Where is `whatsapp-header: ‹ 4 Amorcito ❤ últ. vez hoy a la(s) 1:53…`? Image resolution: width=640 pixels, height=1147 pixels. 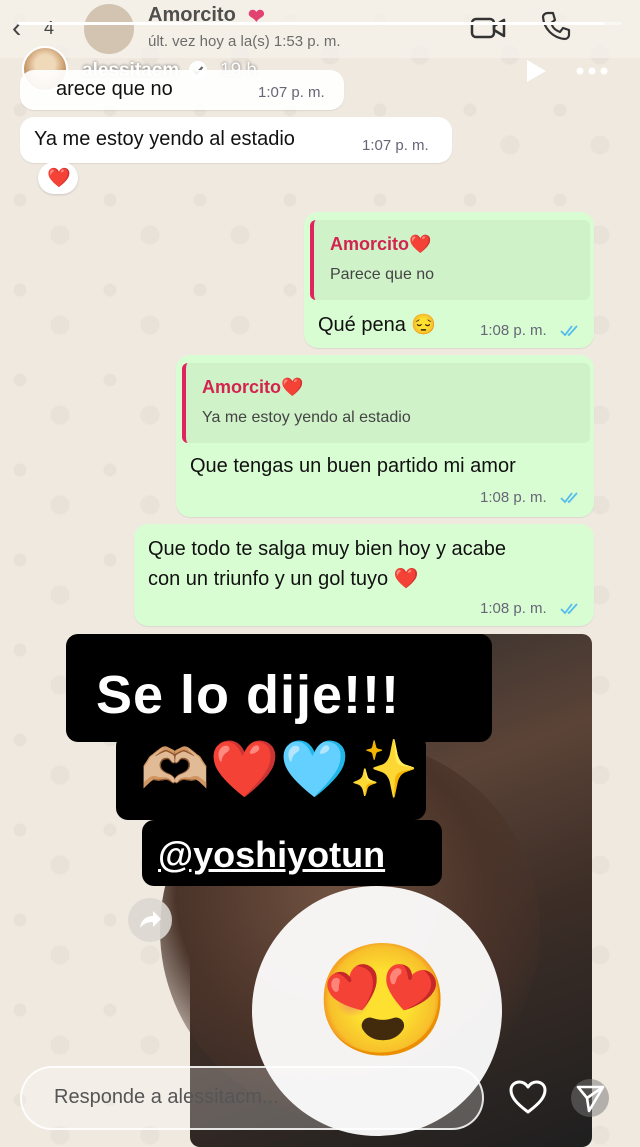
whatsapp-header: ‹ 4 Amorcito ❤ últ. vez hoy a la(s) 1:53… is located at coordinates (320, 29).